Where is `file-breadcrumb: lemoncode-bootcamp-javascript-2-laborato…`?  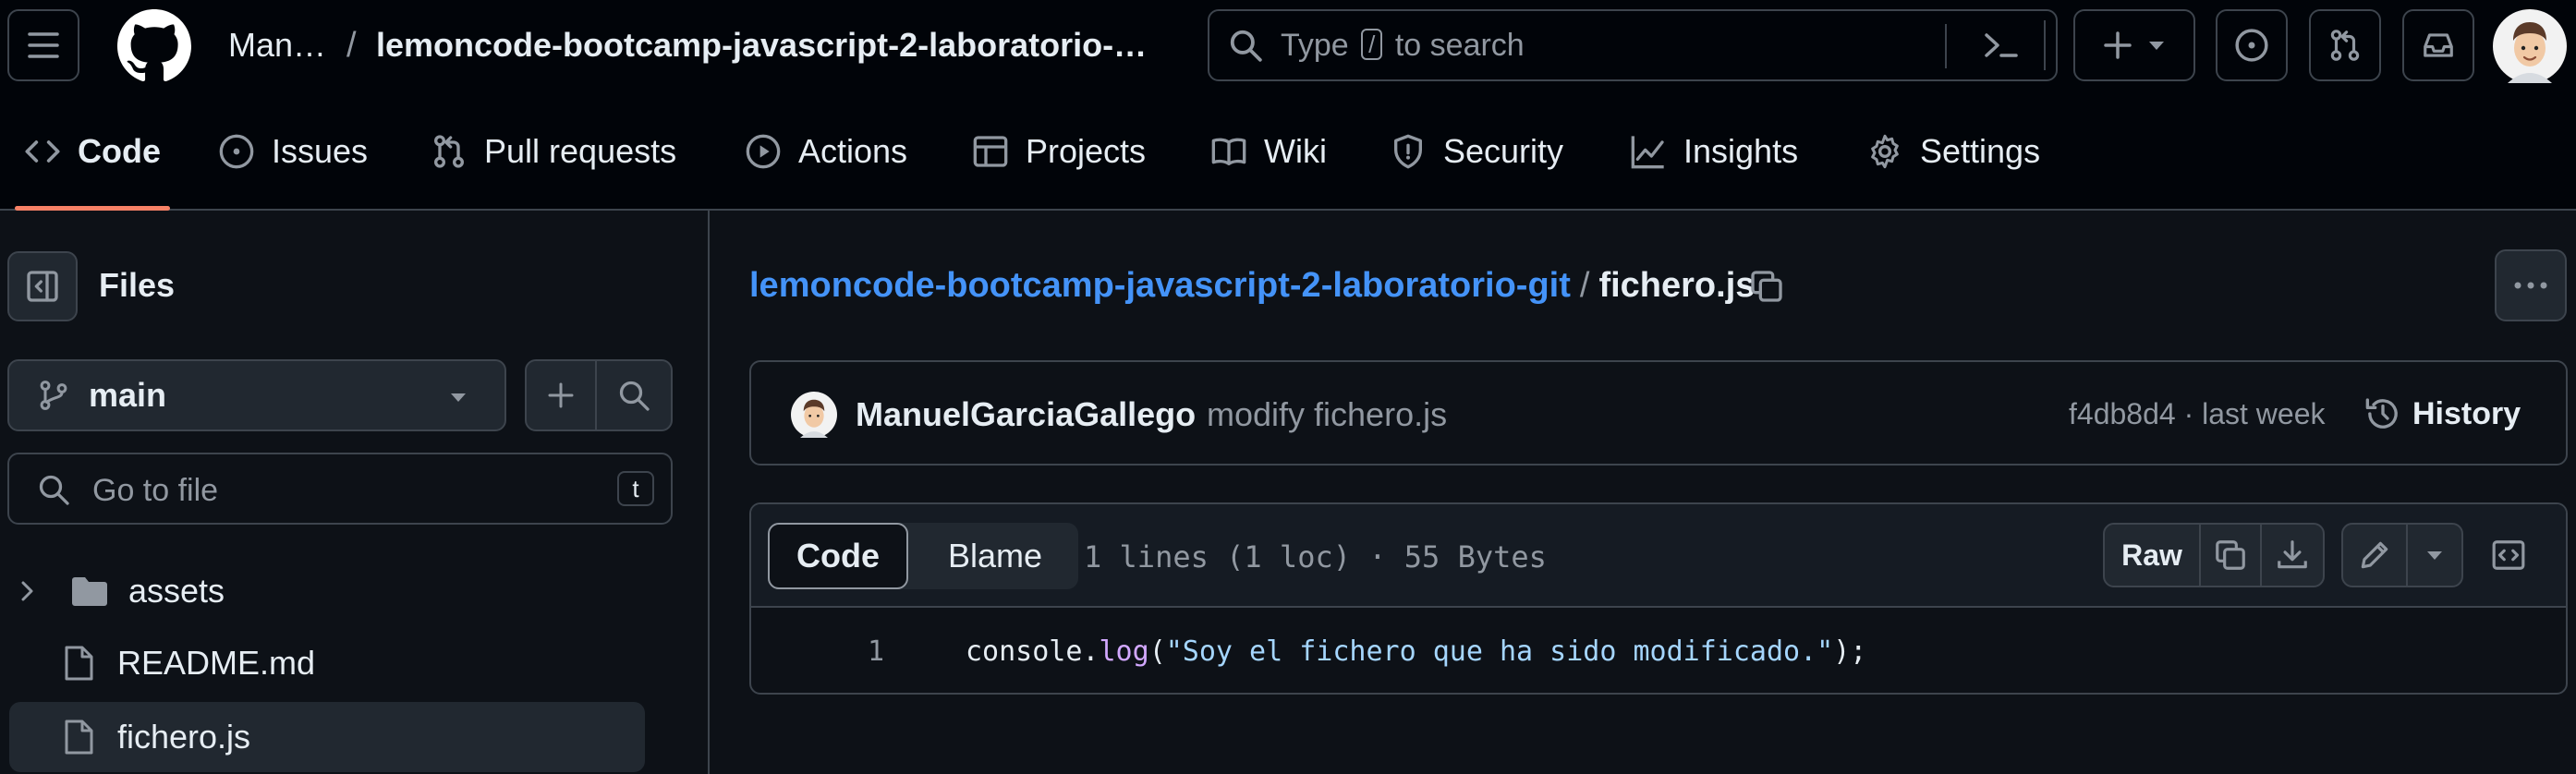 file-breadcrumb: lemoncode-bootcamp-javascript-2-laborato… is located at coordinates (1252, 286).